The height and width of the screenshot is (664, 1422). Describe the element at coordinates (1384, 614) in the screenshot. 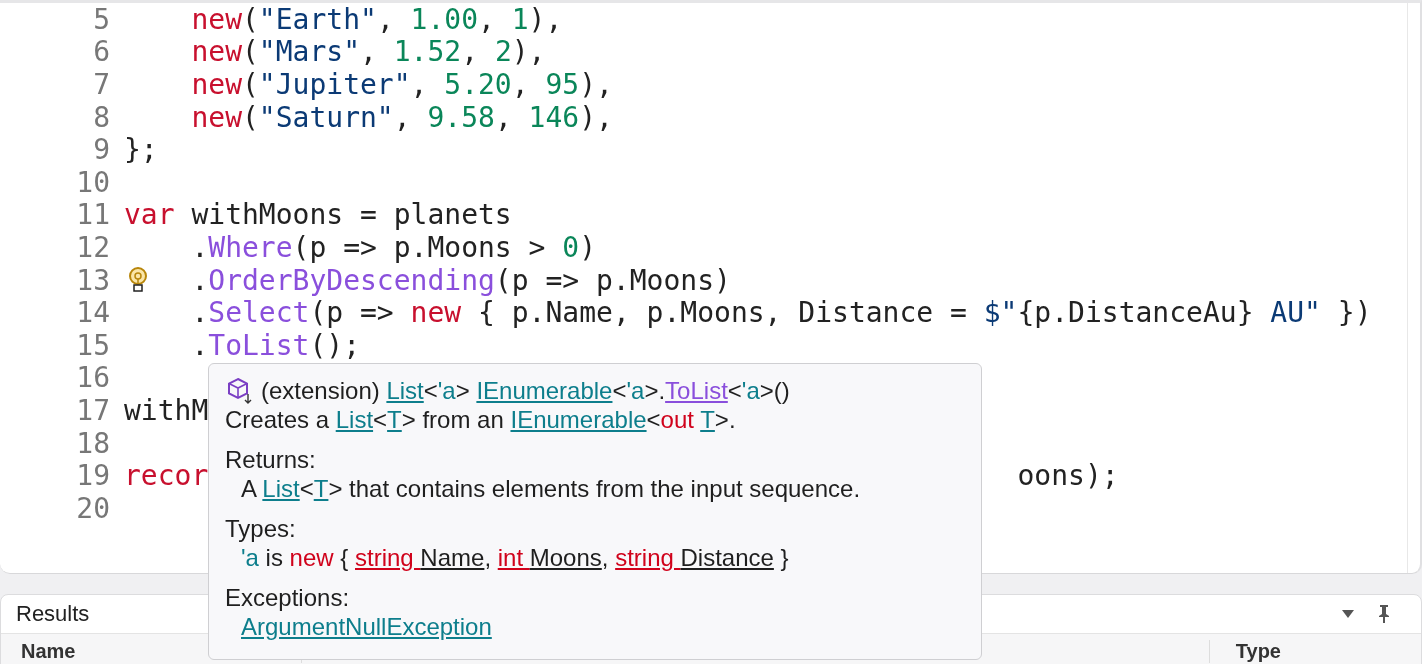

I see `pin-icon` at that location.